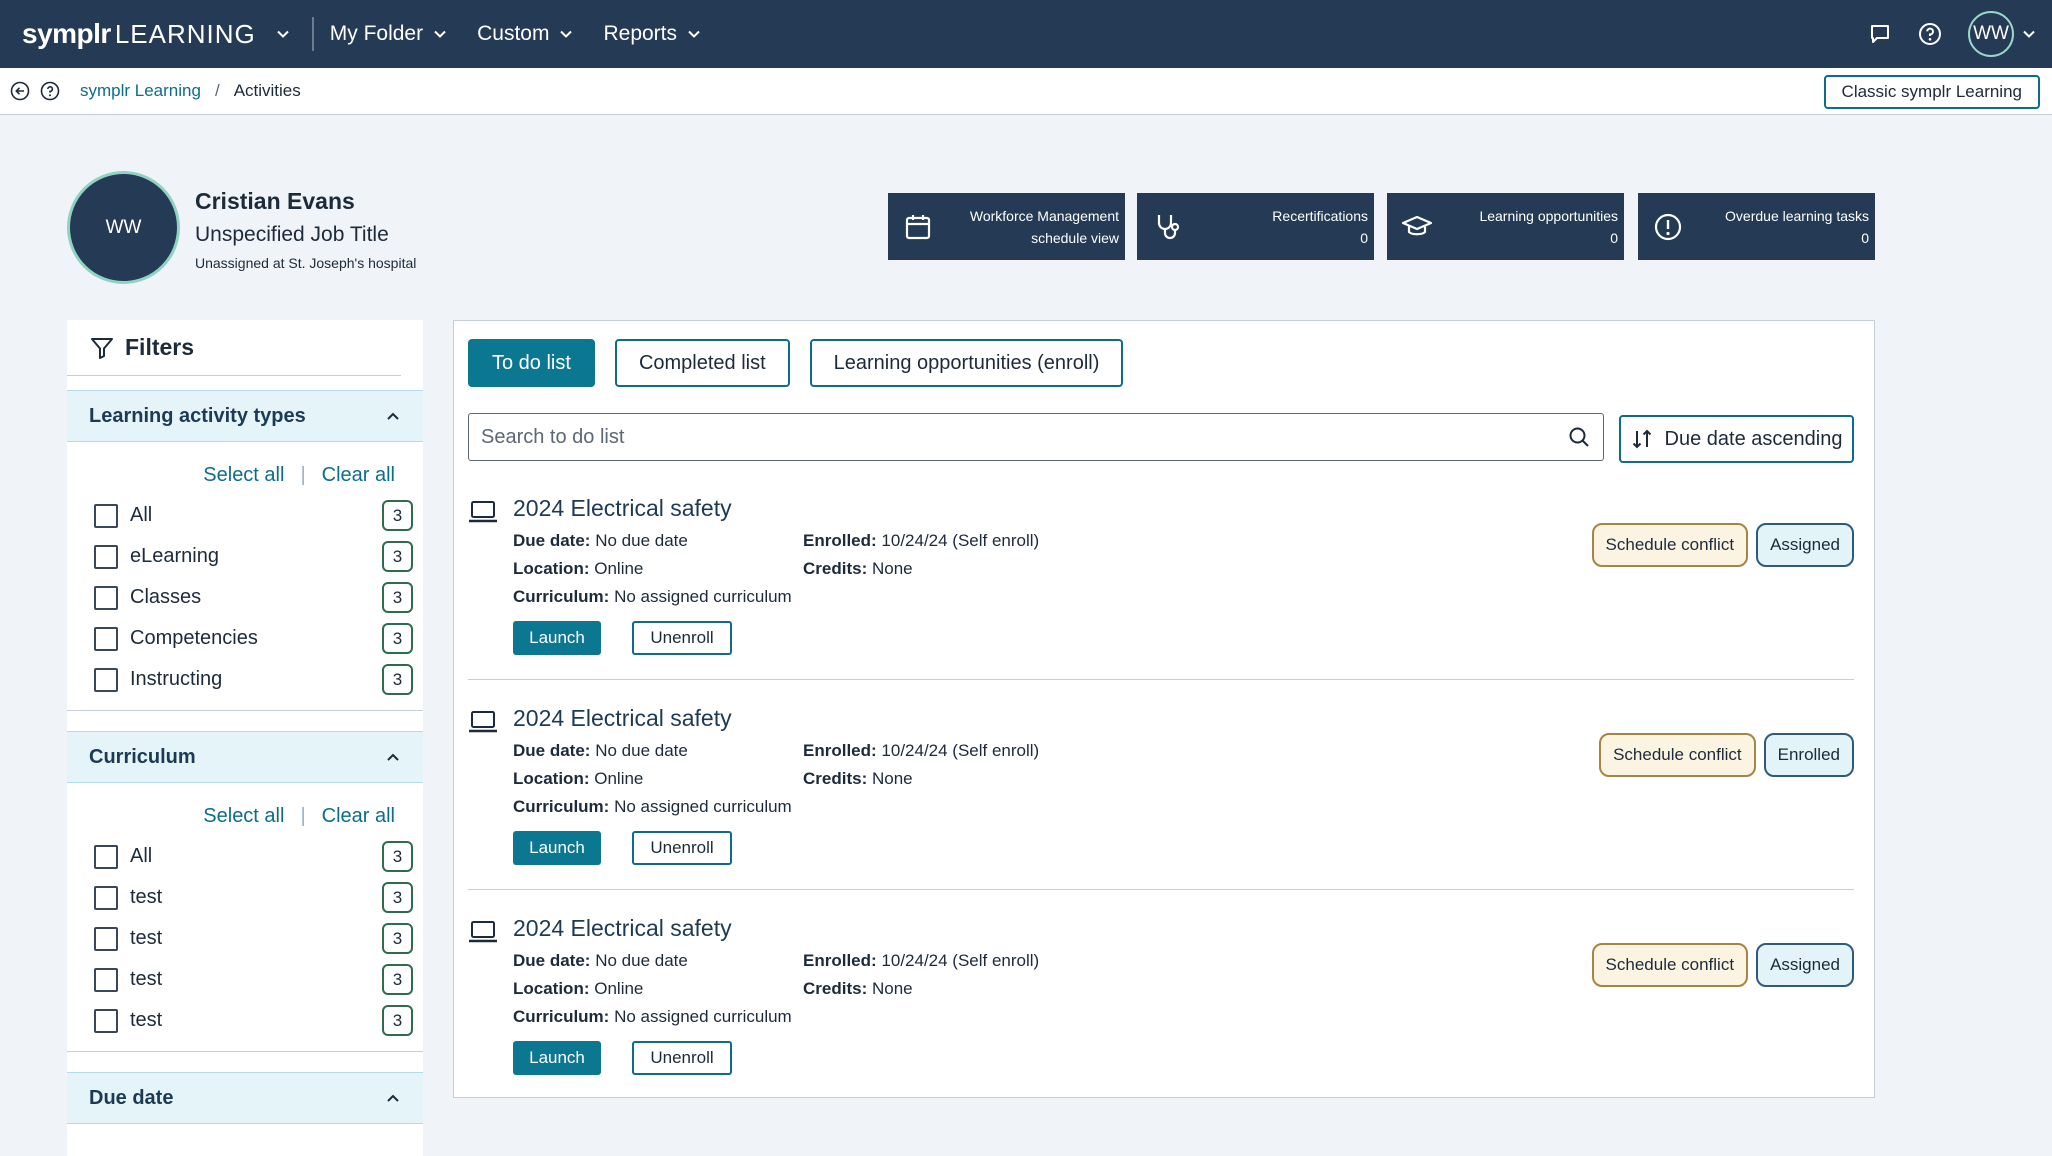 This screenshot has width=2052, height=1156. Describe the element at coordinates (131, 1097) in the screenshot. I see `section-title: Due date` at that location.